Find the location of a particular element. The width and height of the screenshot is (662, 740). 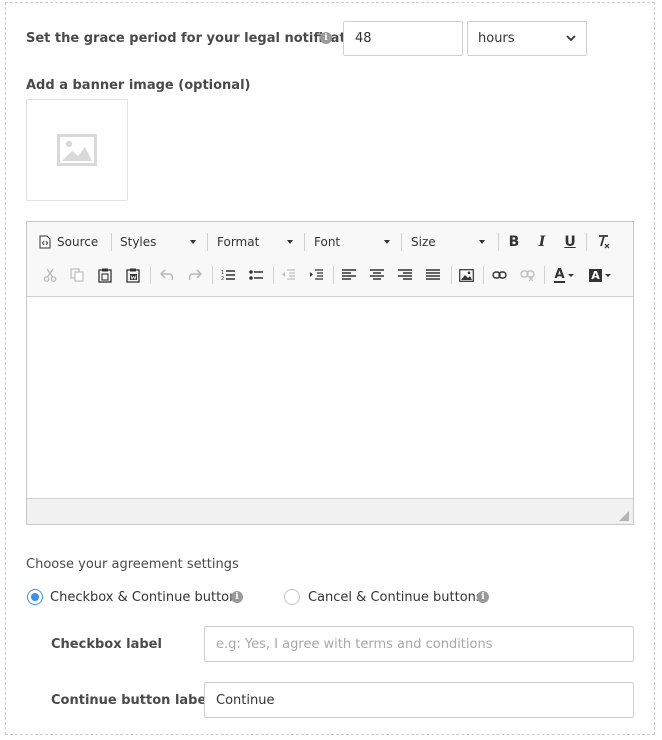

numbered-list-icon: 12 is located at coordinates (228, 275).